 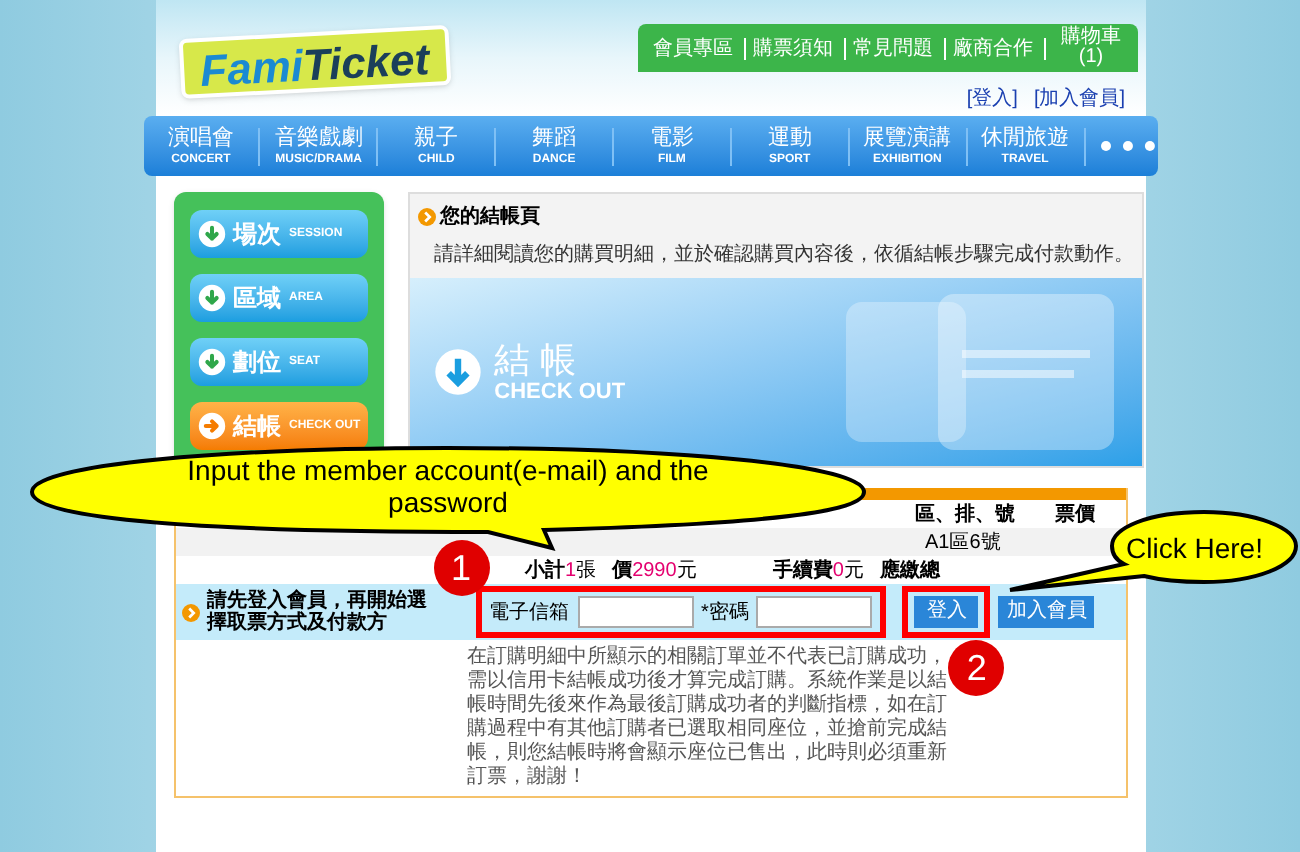 I want to click on total-label: 應繳總, so click(x=909, y=570).